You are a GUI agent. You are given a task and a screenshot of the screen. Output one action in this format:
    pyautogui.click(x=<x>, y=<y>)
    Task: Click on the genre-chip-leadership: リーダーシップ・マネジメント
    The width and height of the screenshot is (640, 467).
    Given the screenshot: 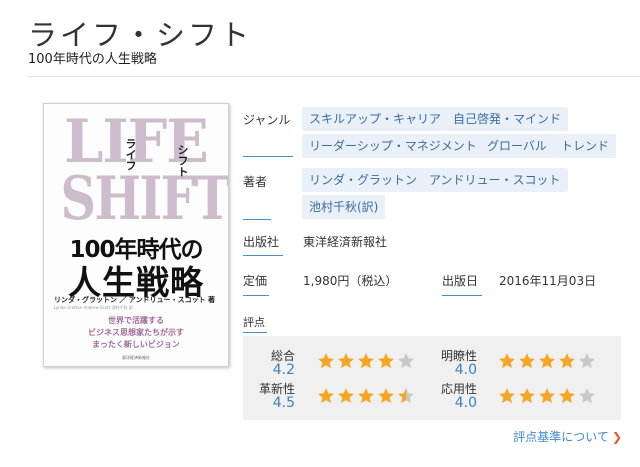 What is the action you would take?
    pyautogui.click(x=393, y=146)
    